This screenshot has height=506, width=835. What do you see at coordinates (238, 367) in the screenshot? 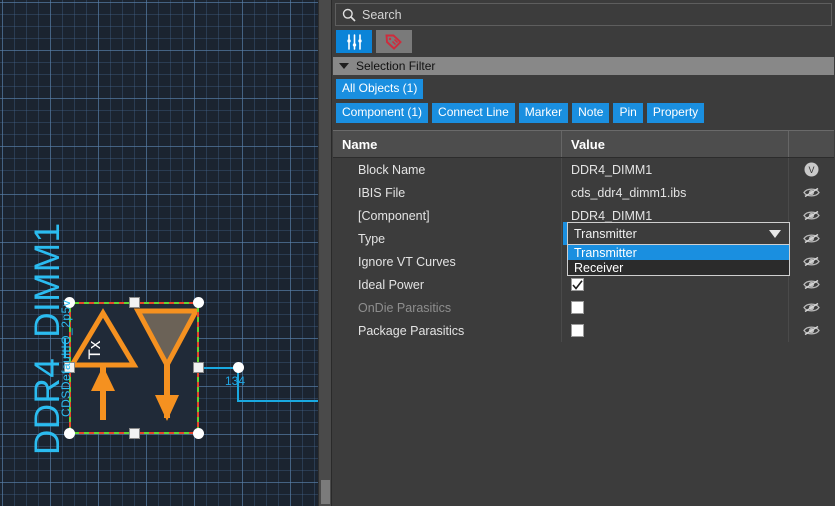
I see `net-junction-node` at bounding box center [238, 367].